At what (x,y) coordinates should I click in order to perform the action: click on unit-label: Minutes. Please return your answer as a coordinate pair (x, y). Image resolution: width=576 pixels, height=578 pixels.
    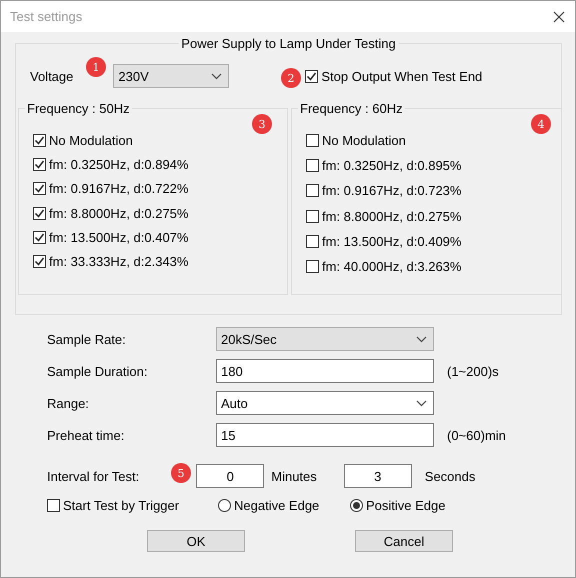
    Looking at the image, I should click on (294, 476).